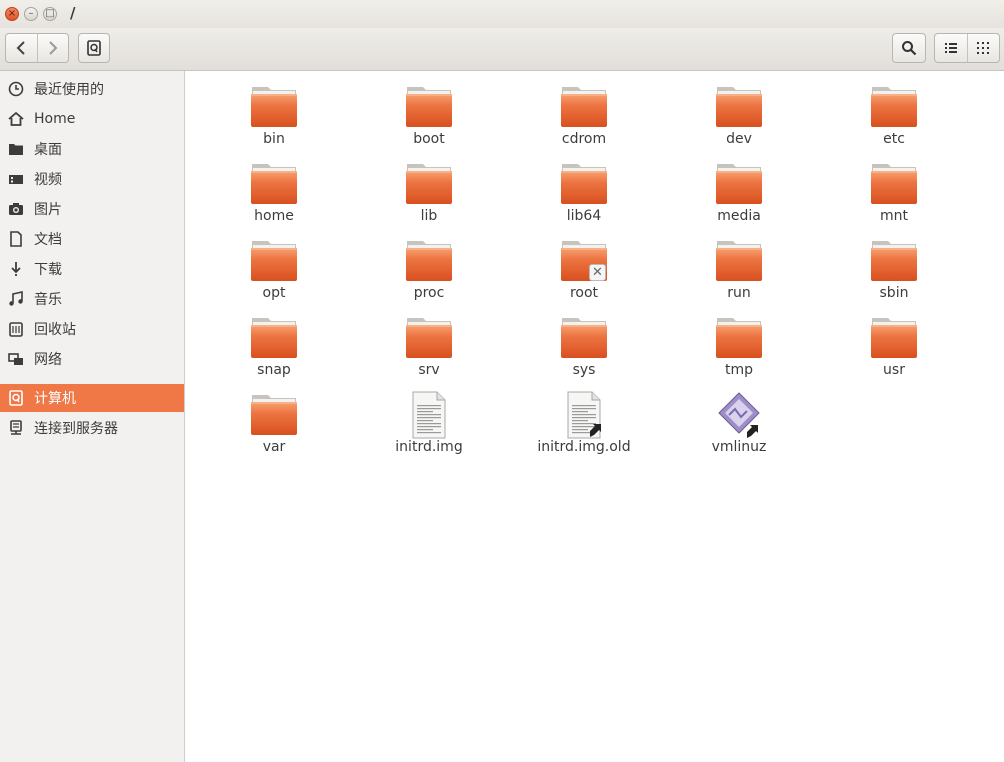 The width and height of the screenshot is (1004, 762). Describe the element at coordinates (16, 428) in the screenshot. I see `server-icon` at that location.